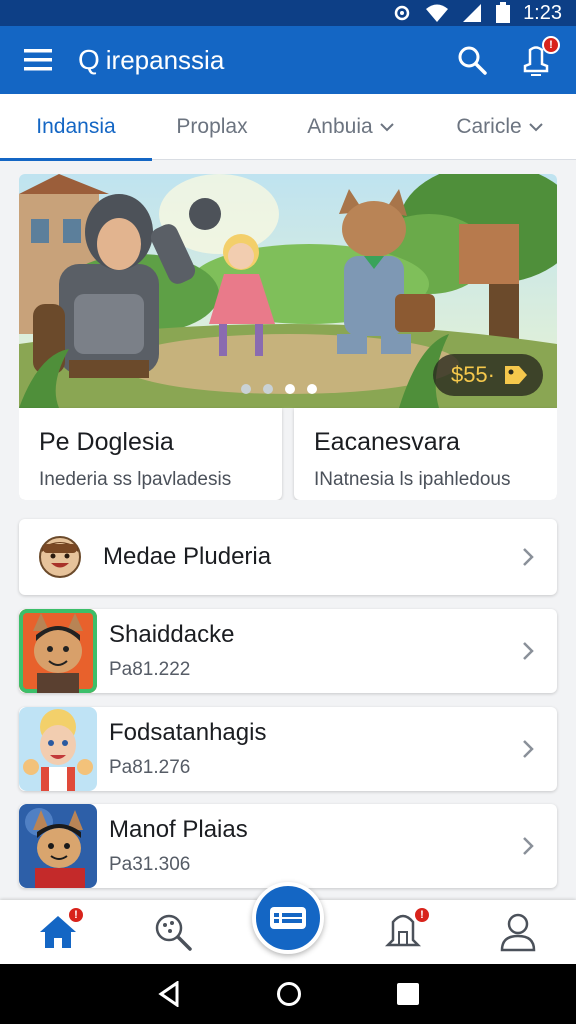  What do you see at coordinates (472, 13) in the screenshot?
I see `signal-icon` at bounding box center [472, 13].